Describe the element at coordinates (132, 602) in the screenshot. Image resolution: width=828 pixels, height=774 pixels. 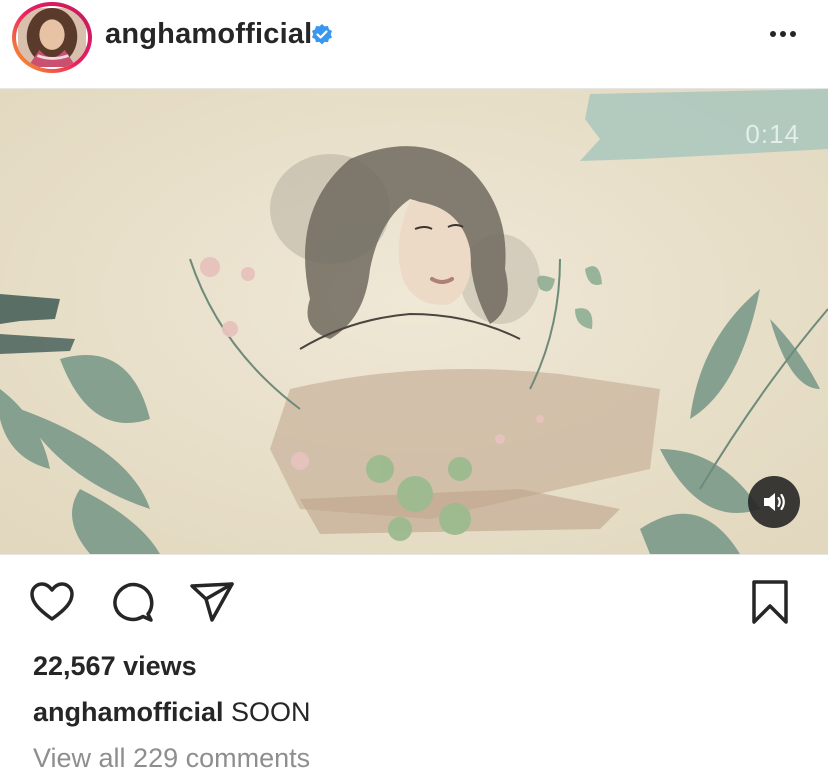
I see `comment-bubble-icon` at that location.